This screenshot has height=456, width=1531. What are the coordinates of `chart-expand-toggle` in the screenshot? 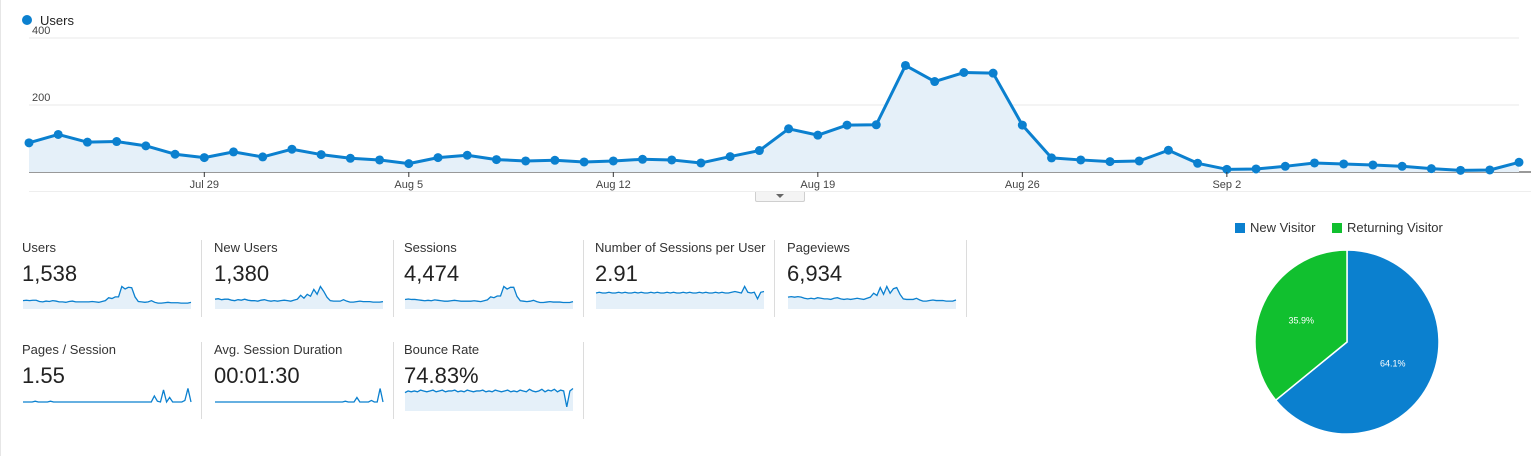 It's located at (780, 197).